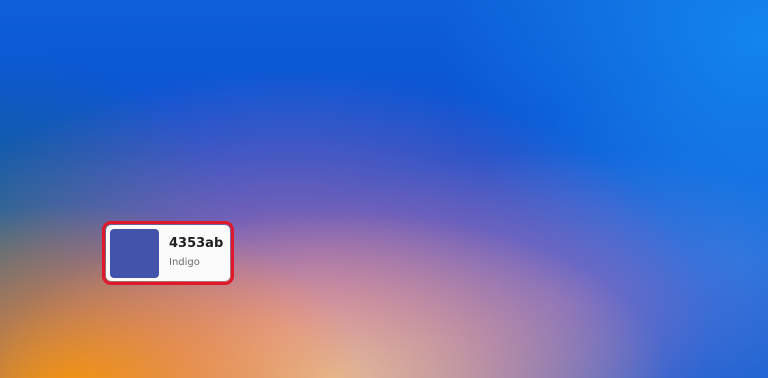  Describe the element at coordinates (168, 253) in the screenshot. I see `color-card: 4353ab Indigo` at that location.